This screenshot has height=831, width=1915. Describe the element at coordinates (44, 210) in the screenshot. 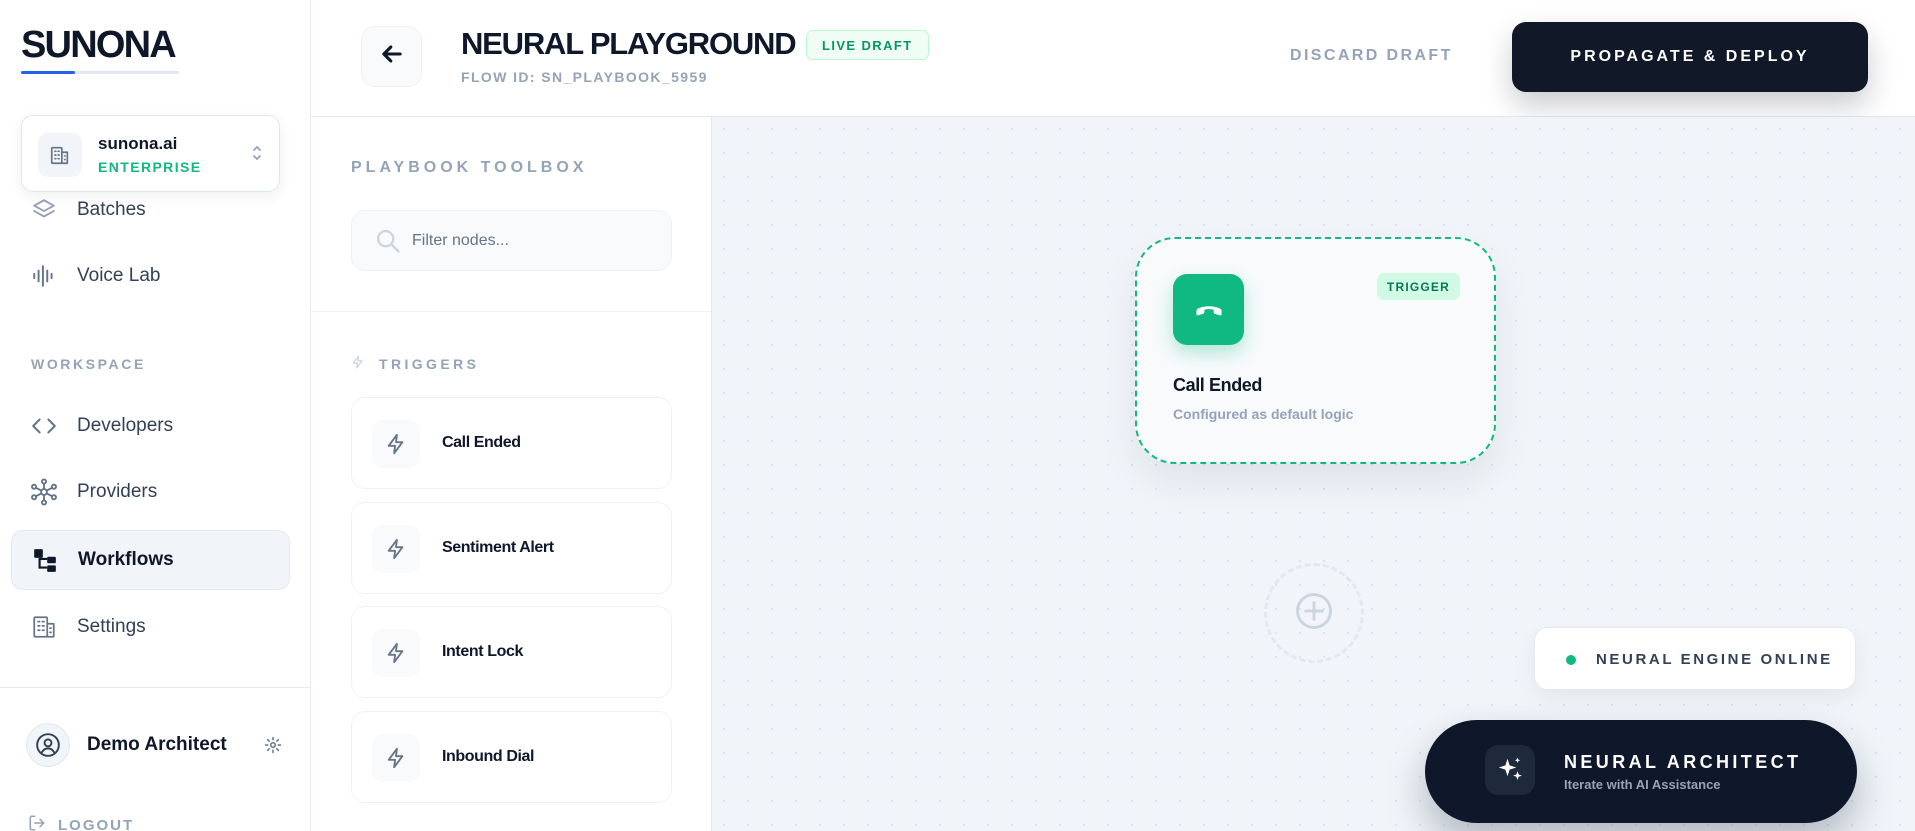

I see `layers-icon` at that location.